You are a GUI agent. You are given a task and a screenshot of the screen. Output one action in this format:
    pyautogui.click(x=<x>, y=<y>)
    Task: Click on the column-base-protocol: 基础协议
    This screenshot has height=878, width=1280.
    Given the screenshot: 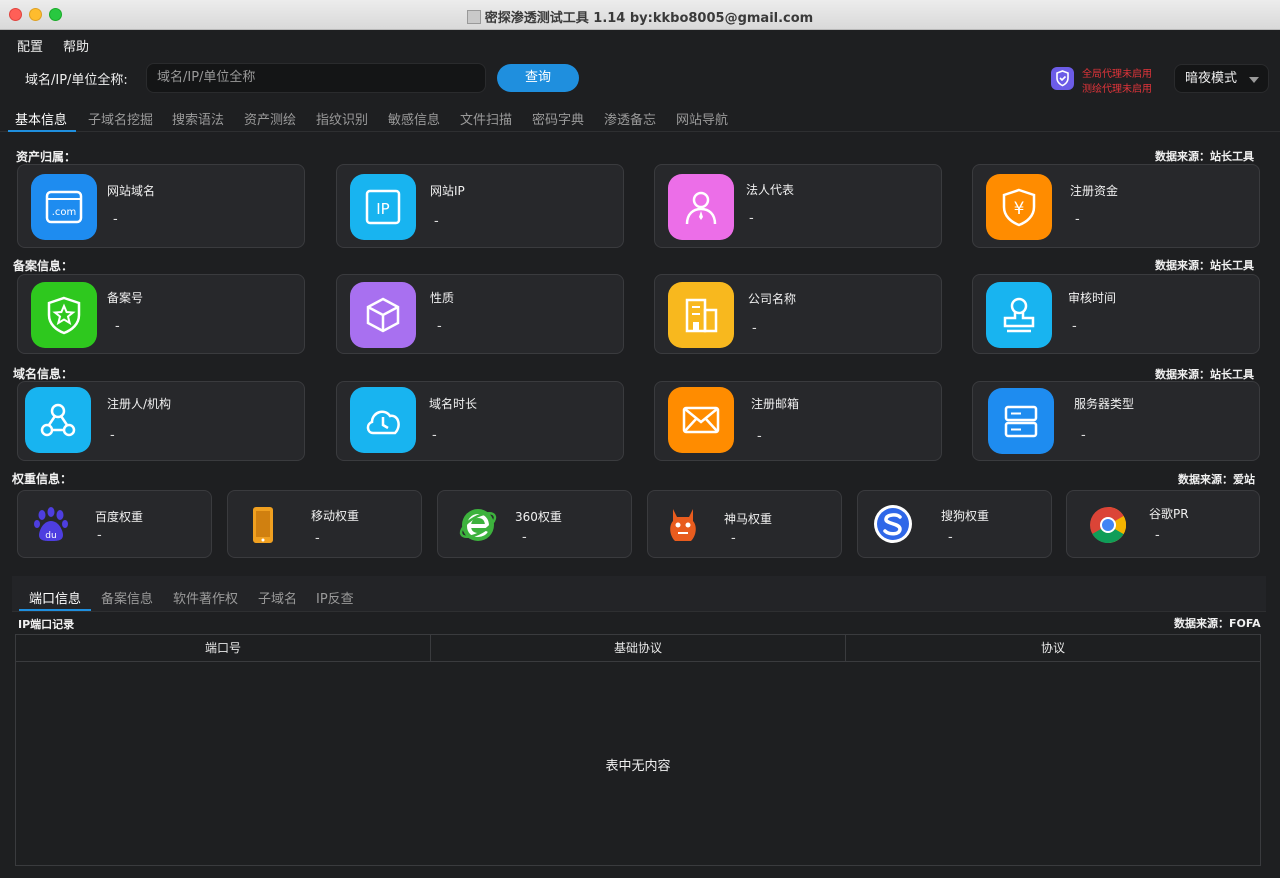 What is the action you would take?
    pyautogui.click(x=638, y=648)
    